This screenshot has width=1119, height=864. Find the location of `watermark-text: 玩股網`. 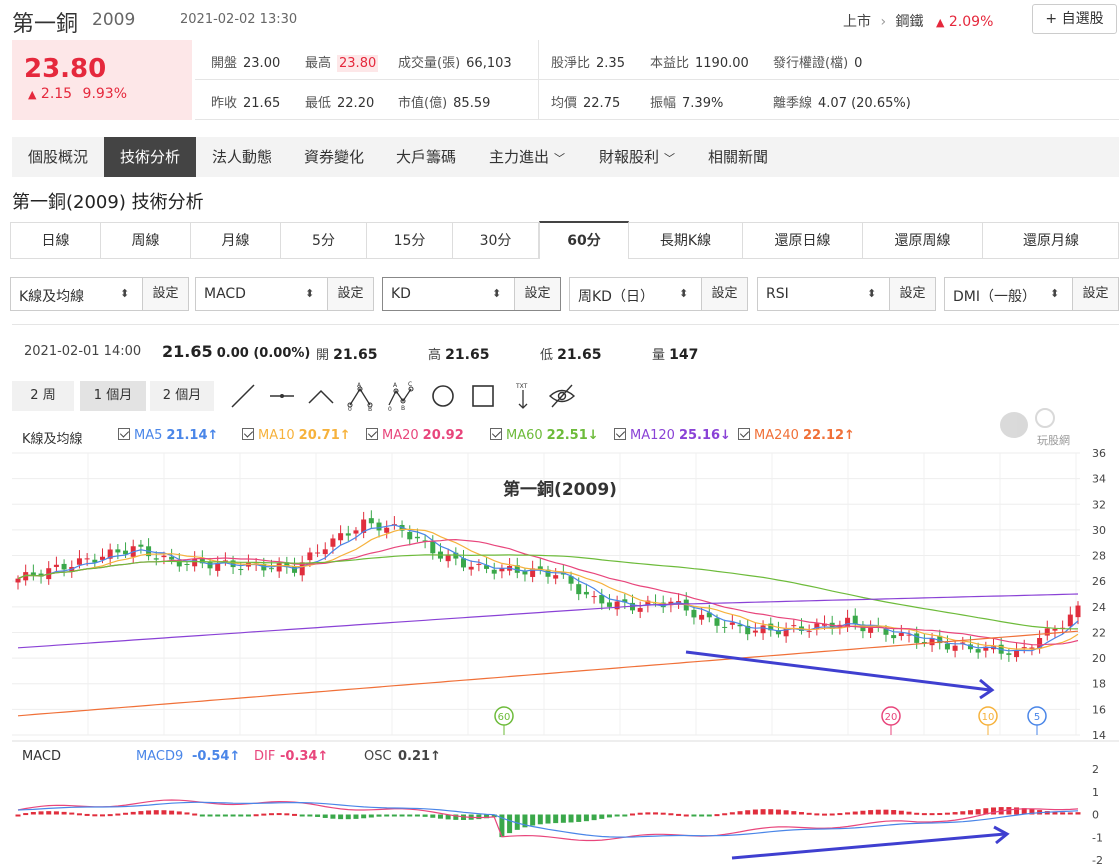

watermark-text: 玩股網 is located at coordinates (1053, 440).